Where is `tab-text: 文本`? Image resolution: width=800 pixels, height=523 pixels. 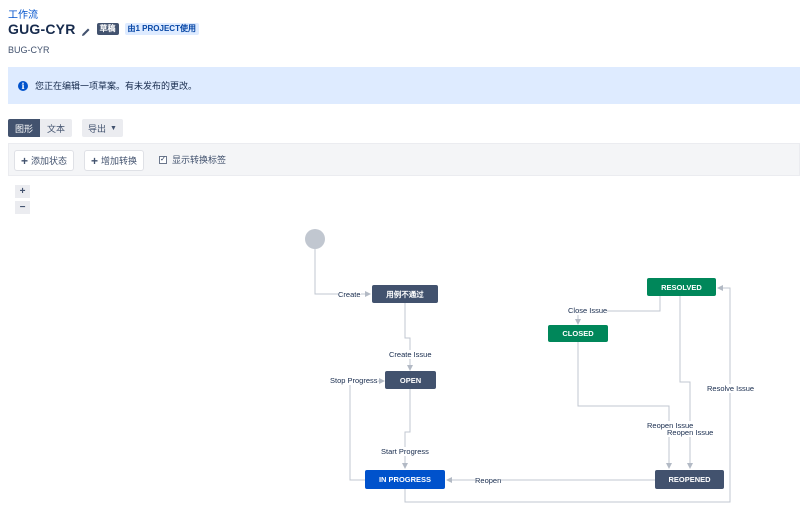
tab-text: 文本 is located at coordinates (56, 128).